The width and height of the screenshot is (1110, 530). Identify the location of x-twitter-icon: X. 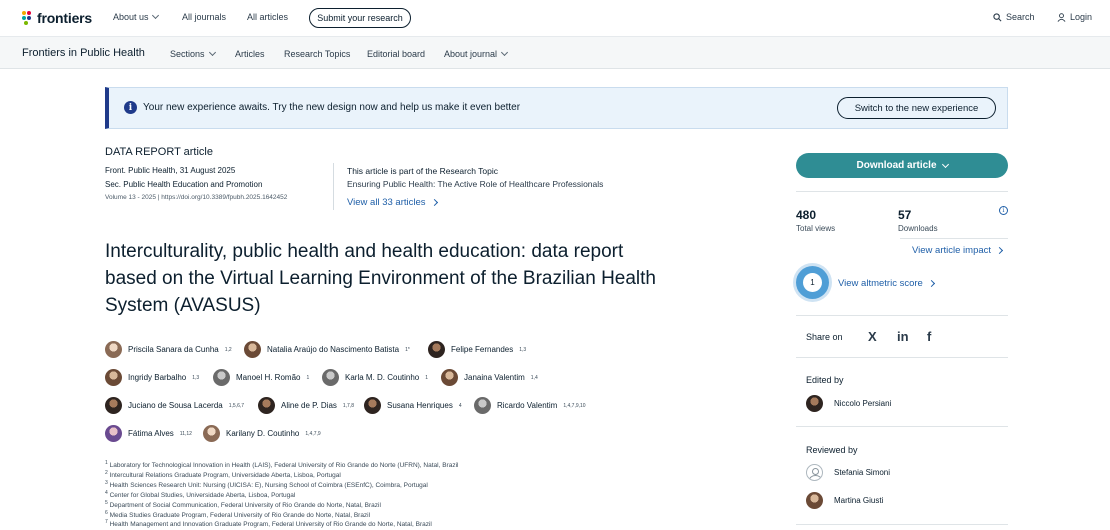
(872, 336).